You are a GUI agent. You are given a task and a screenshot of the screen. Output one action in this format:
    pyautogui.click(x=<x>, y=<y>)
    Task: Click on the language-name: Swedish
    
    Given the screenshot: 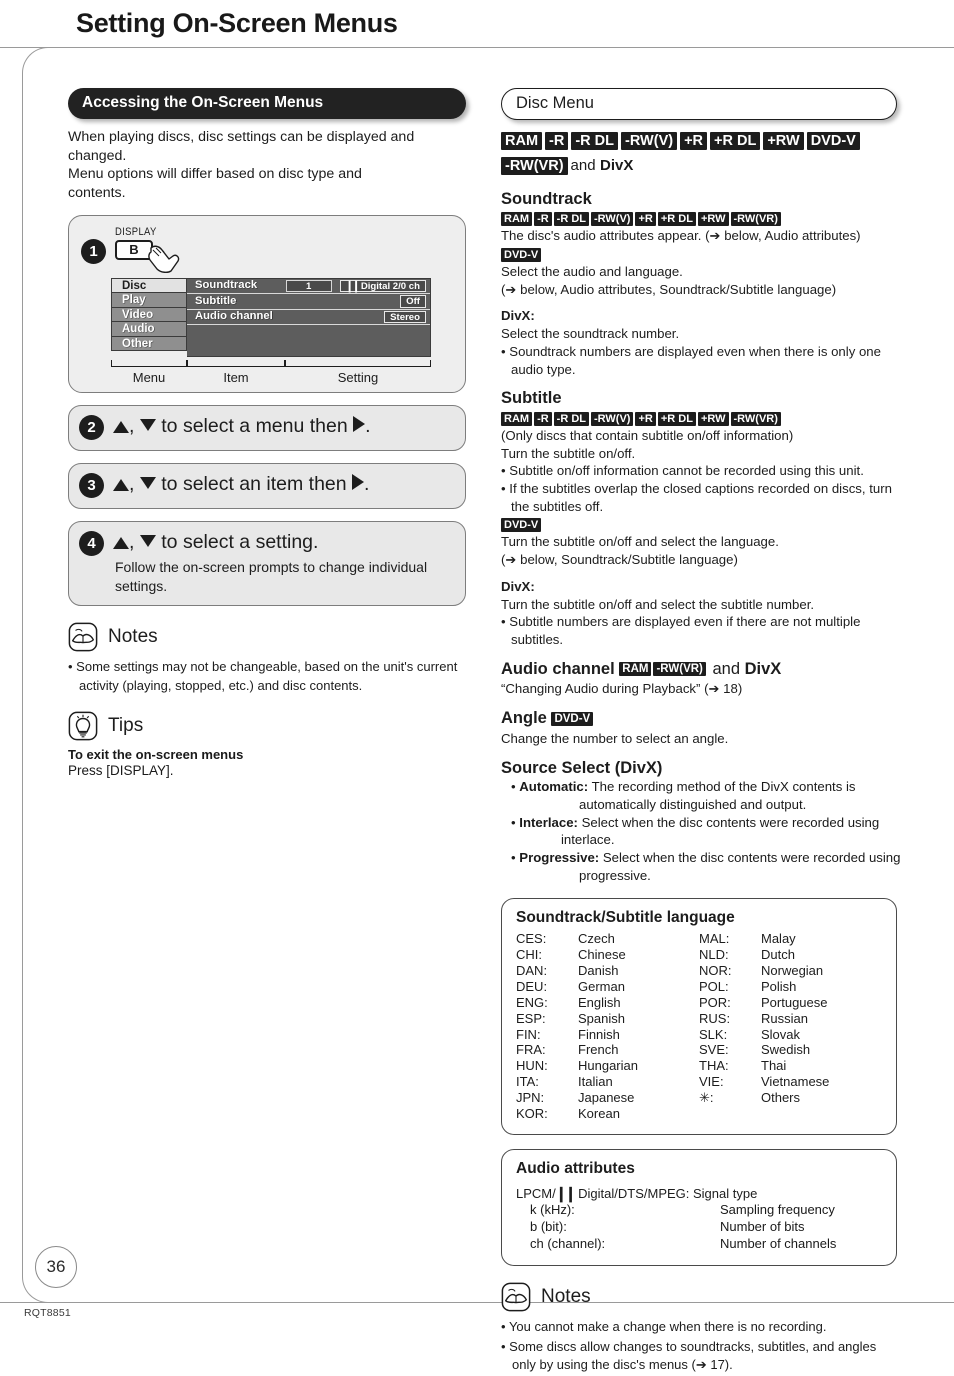 What is the action you would take?
    pyautogui.click(x=786, y=1050)
    